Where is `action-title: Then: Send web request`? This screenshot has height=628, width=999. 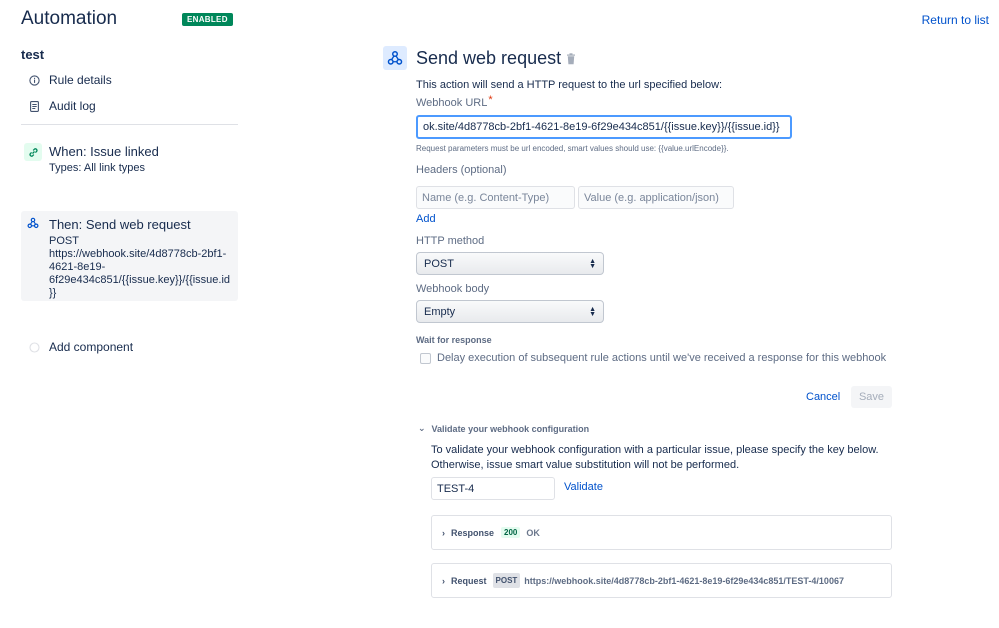
action-title: Then: Send web request is located at coordinates (120, 224).